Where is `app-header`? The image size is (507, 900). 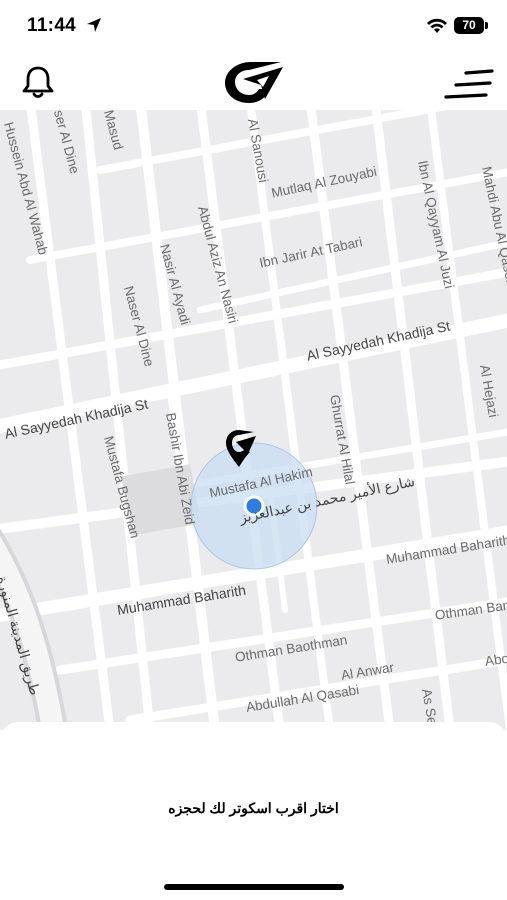 app-header is located at coordinates (253, 81).